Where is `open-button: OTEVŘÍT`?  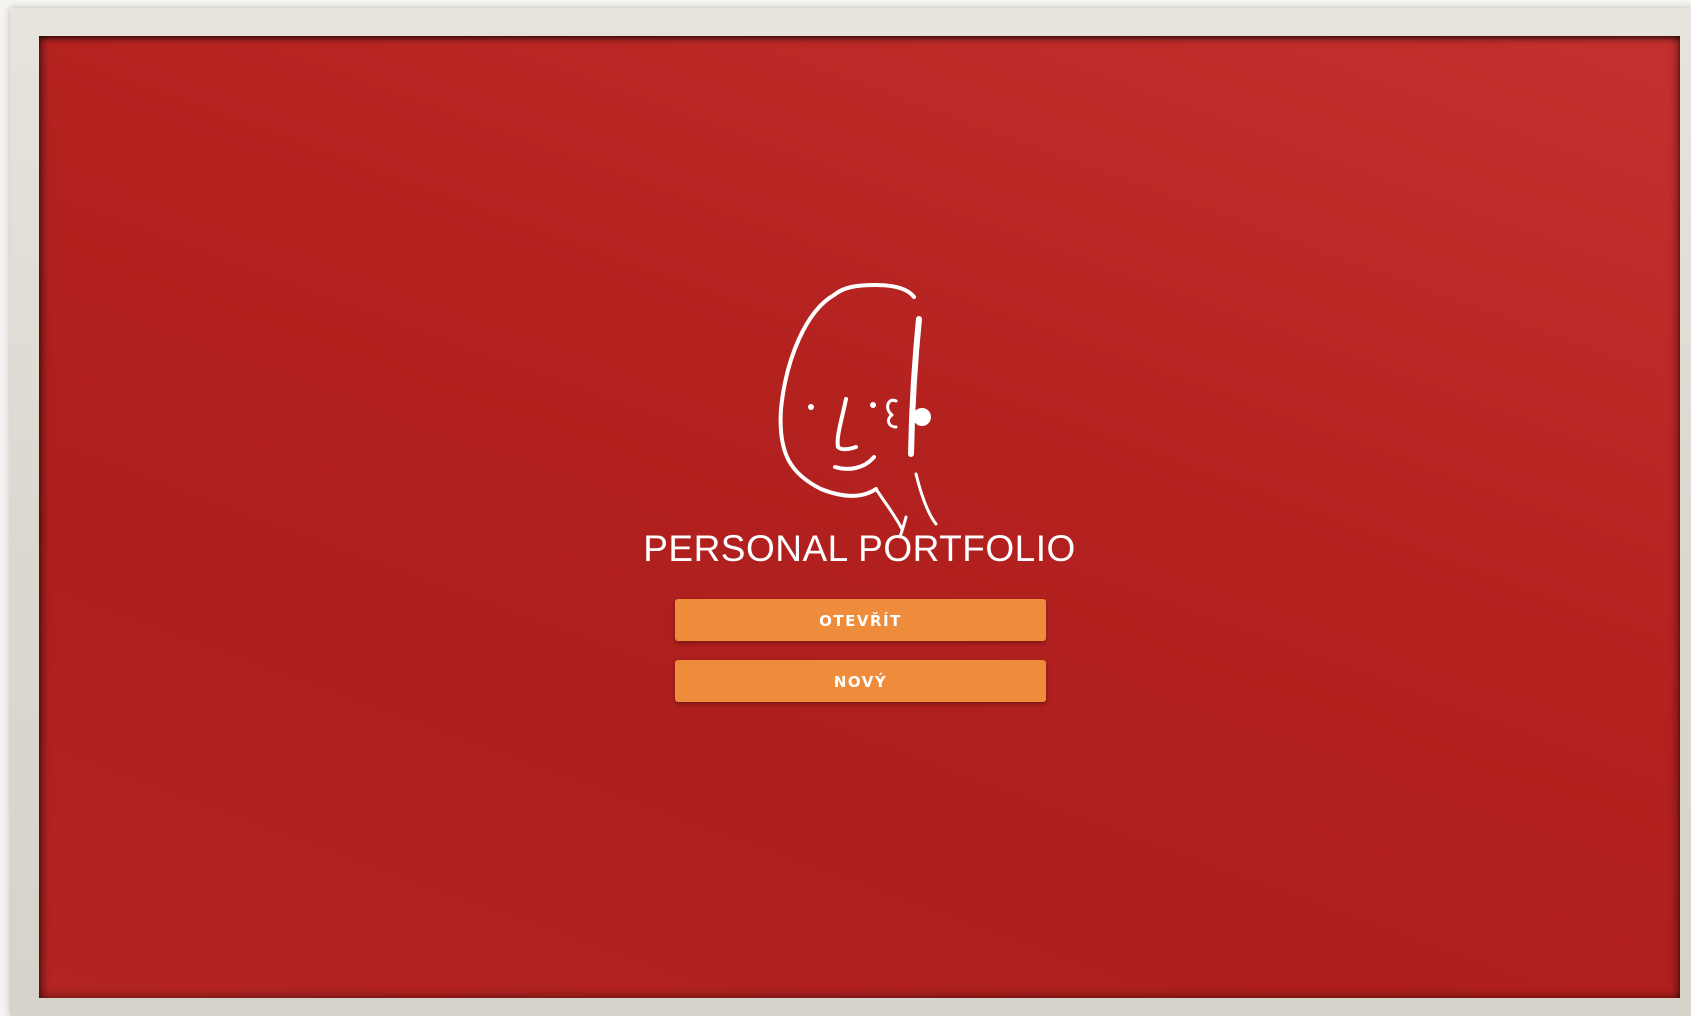 open-button: OTEVŘÍT is located at coordinates (860, 620).